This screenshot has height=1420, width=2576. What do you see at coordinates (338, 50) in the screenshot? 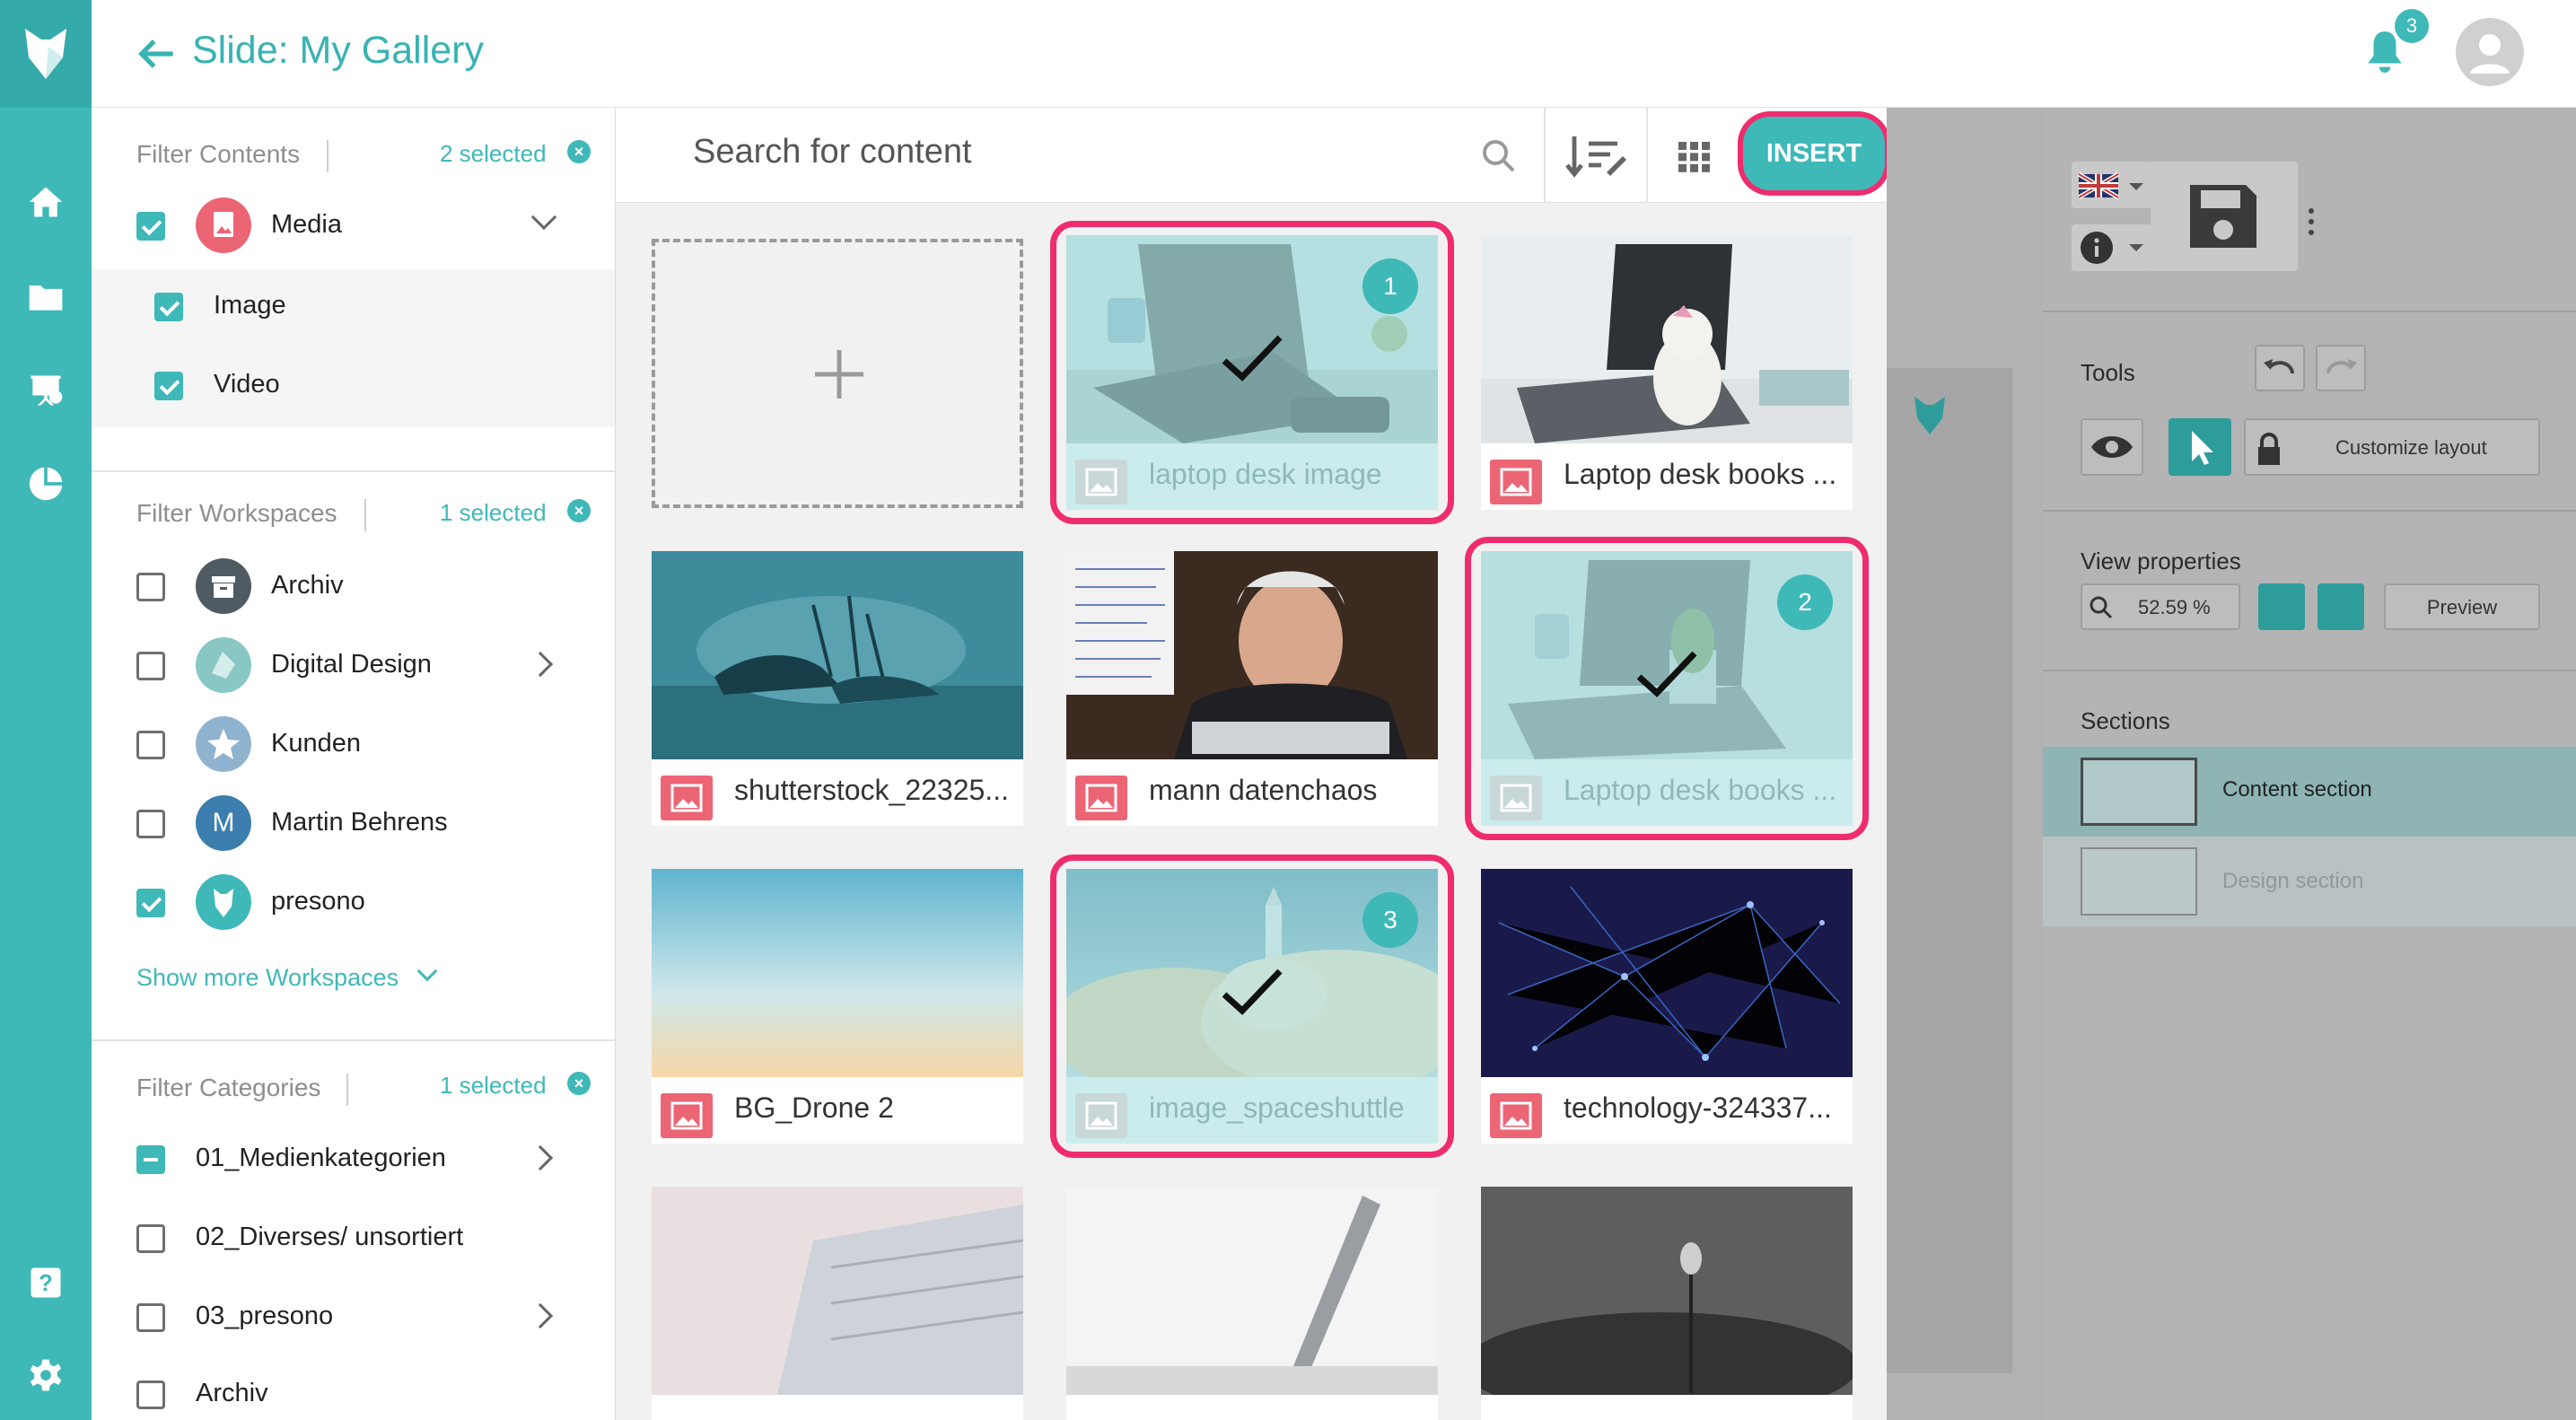
I see `page-title: Slide: My Gallery` at bounding box center [338, 50].